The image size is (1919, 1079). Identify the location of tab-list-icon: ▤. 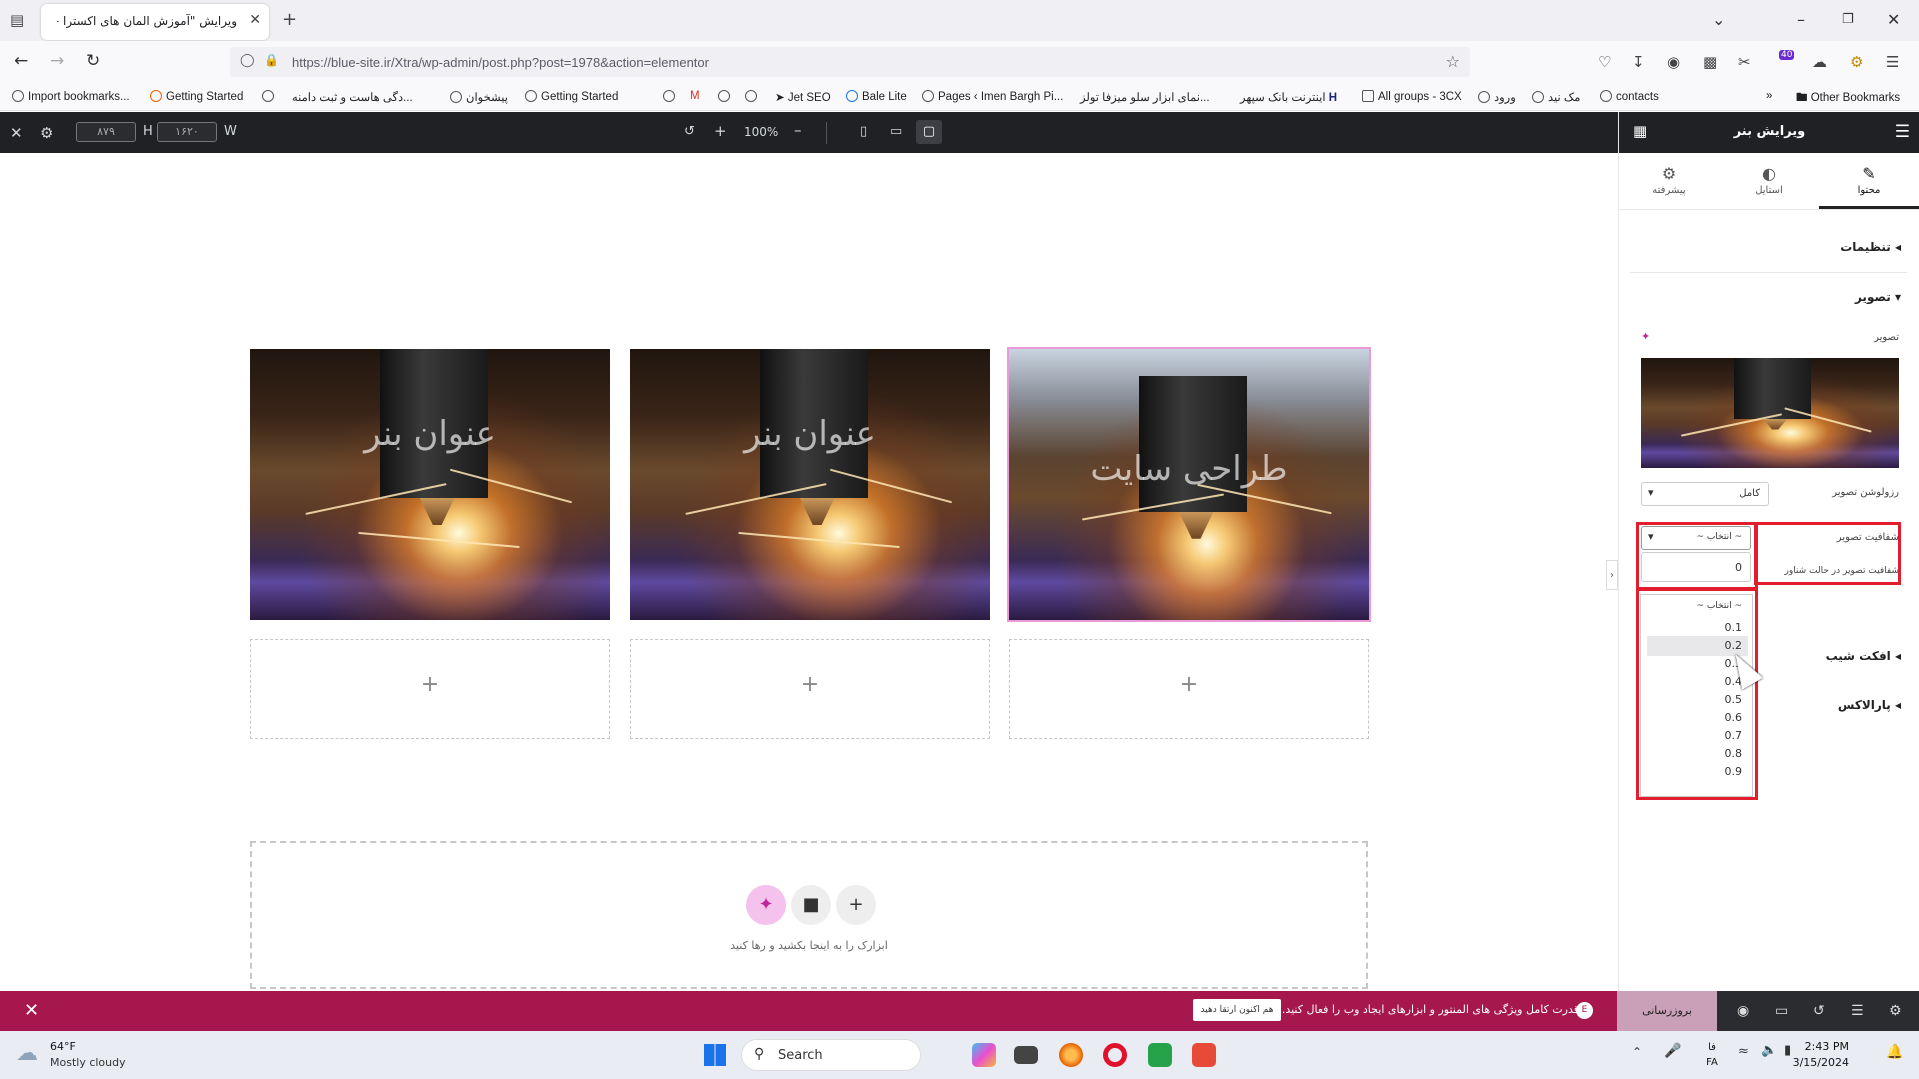
(17, 20).